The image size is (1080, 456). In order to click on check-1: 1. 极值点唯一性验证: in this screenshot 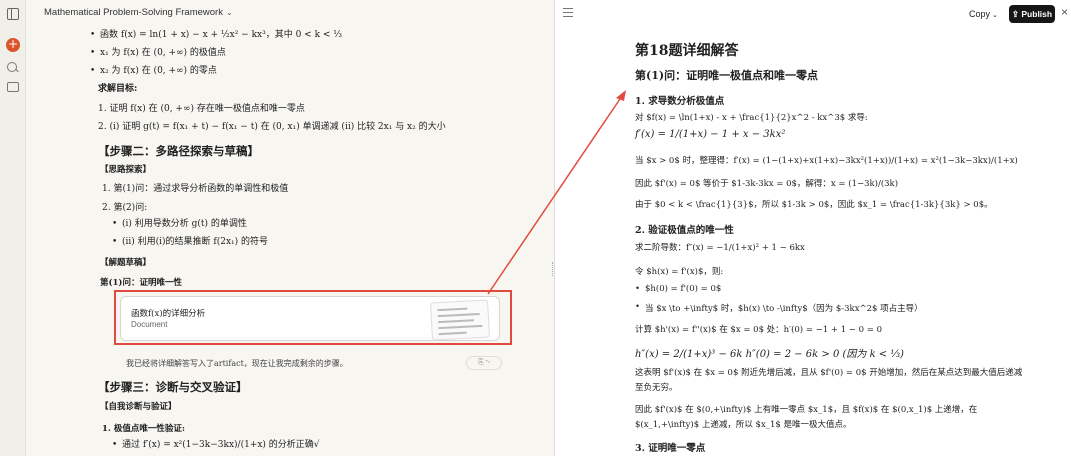, I will do `click(143, 429)`.